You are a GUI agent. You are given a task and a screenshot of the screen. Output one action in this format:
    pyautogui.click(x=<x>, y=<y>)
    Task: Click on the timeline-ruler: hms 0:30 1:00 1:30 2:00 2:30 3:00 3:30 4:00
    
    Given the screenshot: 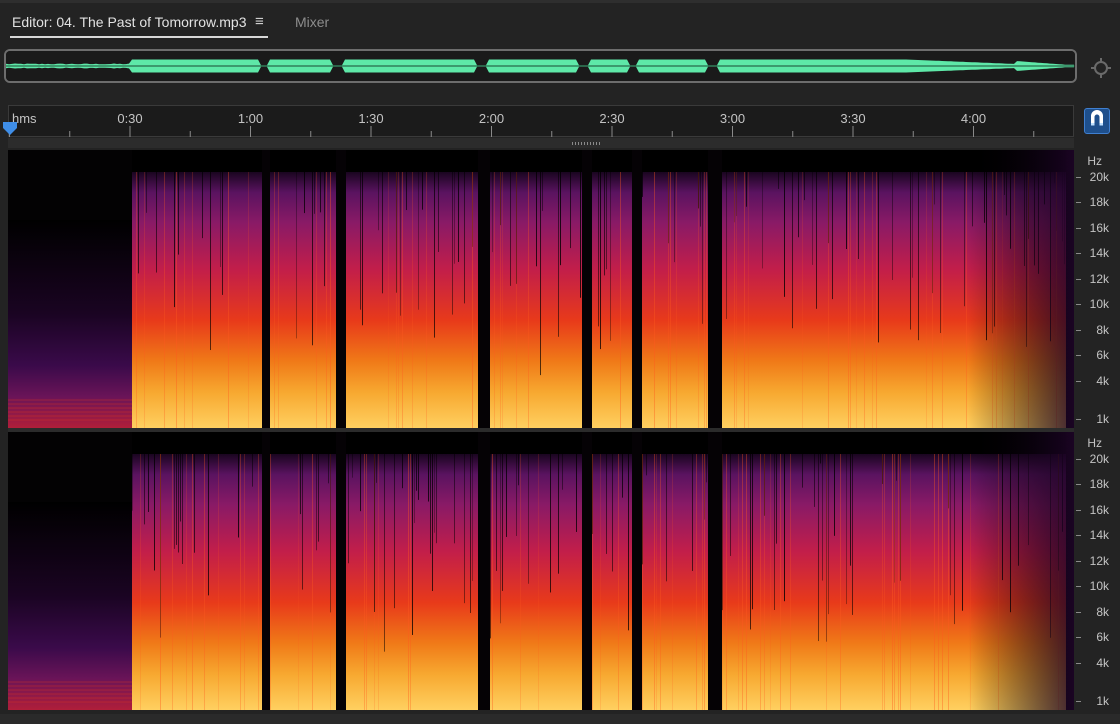 What is the action you would take?
    pyautogui.click(x=538, y=121)
    